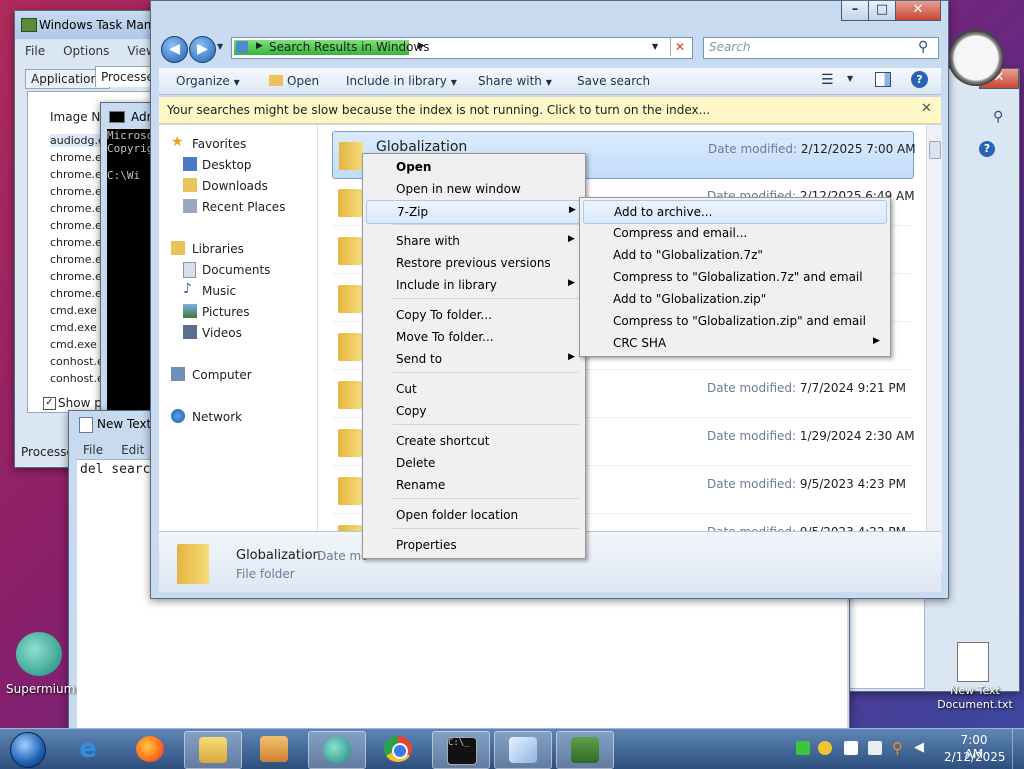  Describe the element at coordinates (883, 79) in the screenshot. I see `preview-pane-icon` at that location.